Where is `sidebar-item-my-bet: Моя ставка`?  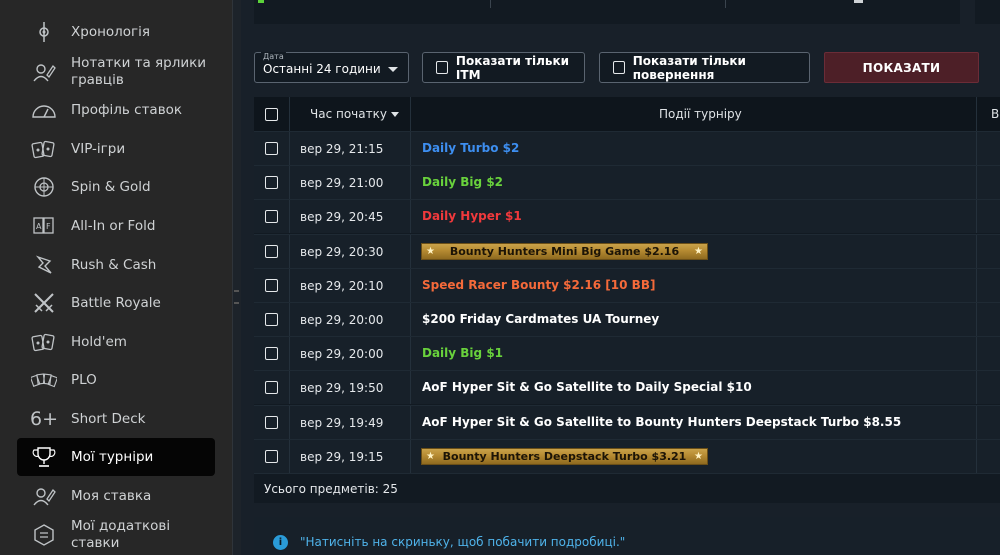
sidebar-item-my-bet: Моя ставка is located at coordinates (116, 496).